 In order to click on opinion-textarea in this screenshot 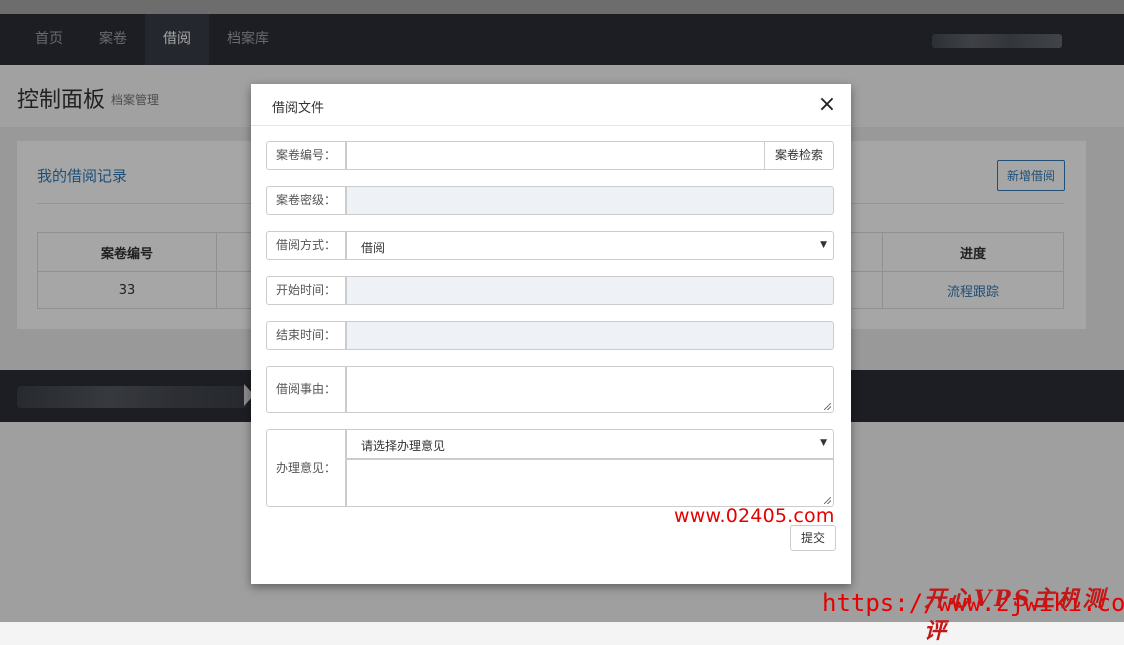, I will do `click(590, 483)`.